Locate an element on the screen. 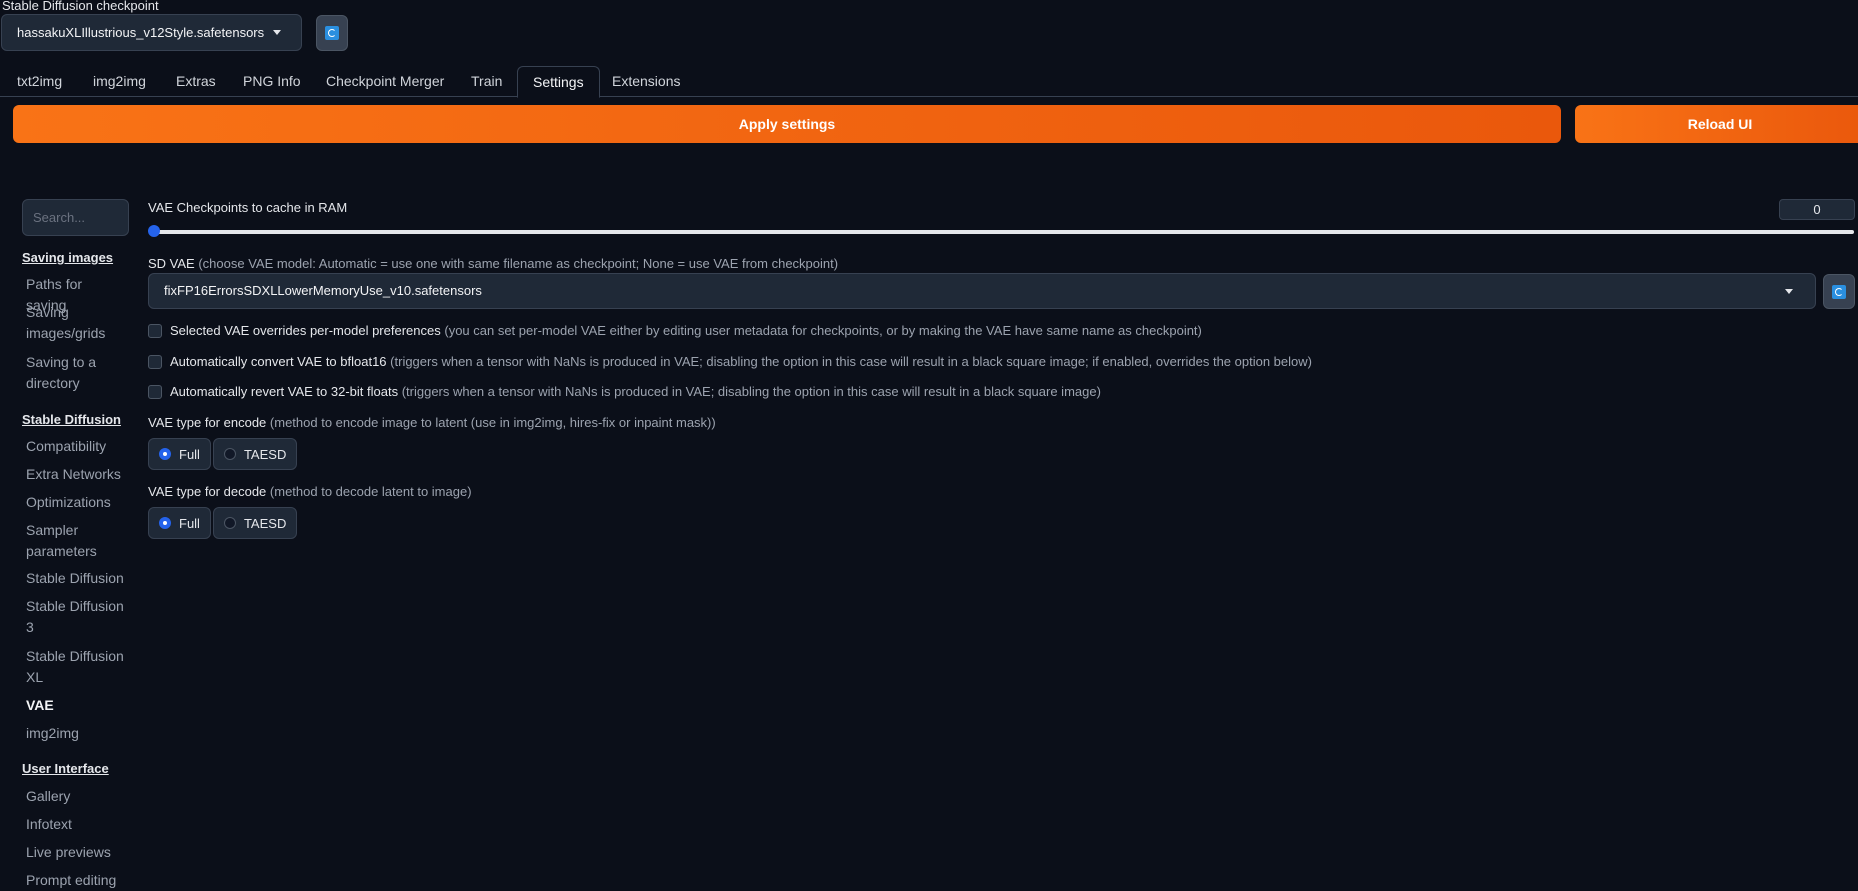  decode-label-text: VAE type for decode is located at coordinates (207, 491).